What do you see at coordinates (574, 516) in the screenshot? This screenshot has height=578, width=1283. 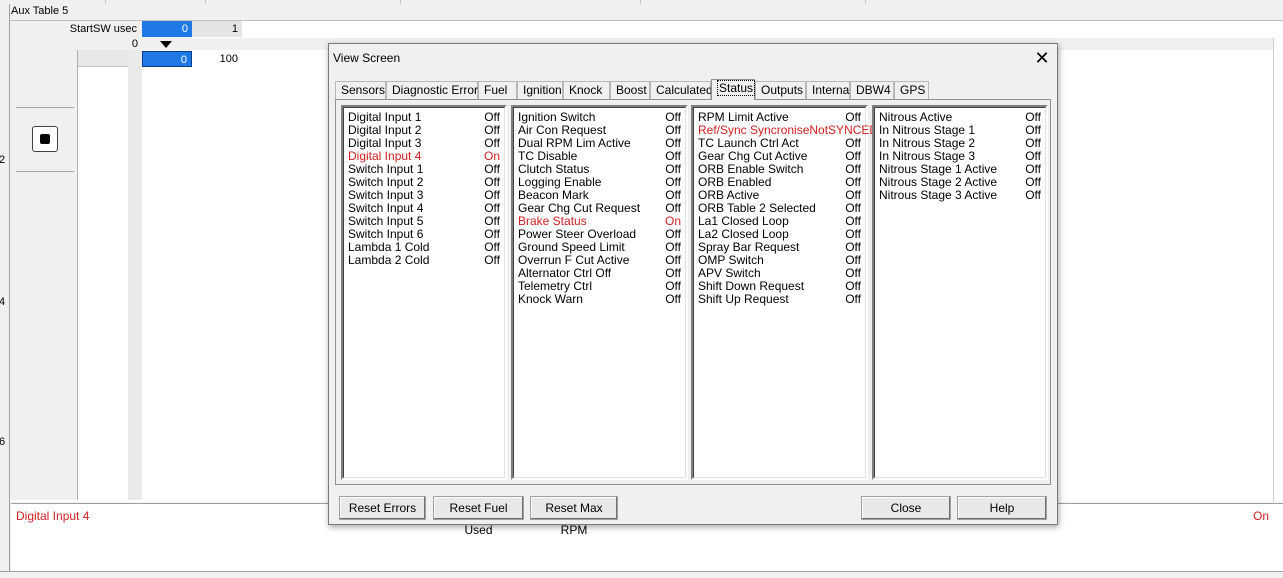 I see `reset-max-rpm-button: Reset Max RPM` at bounding box center [574, 516].